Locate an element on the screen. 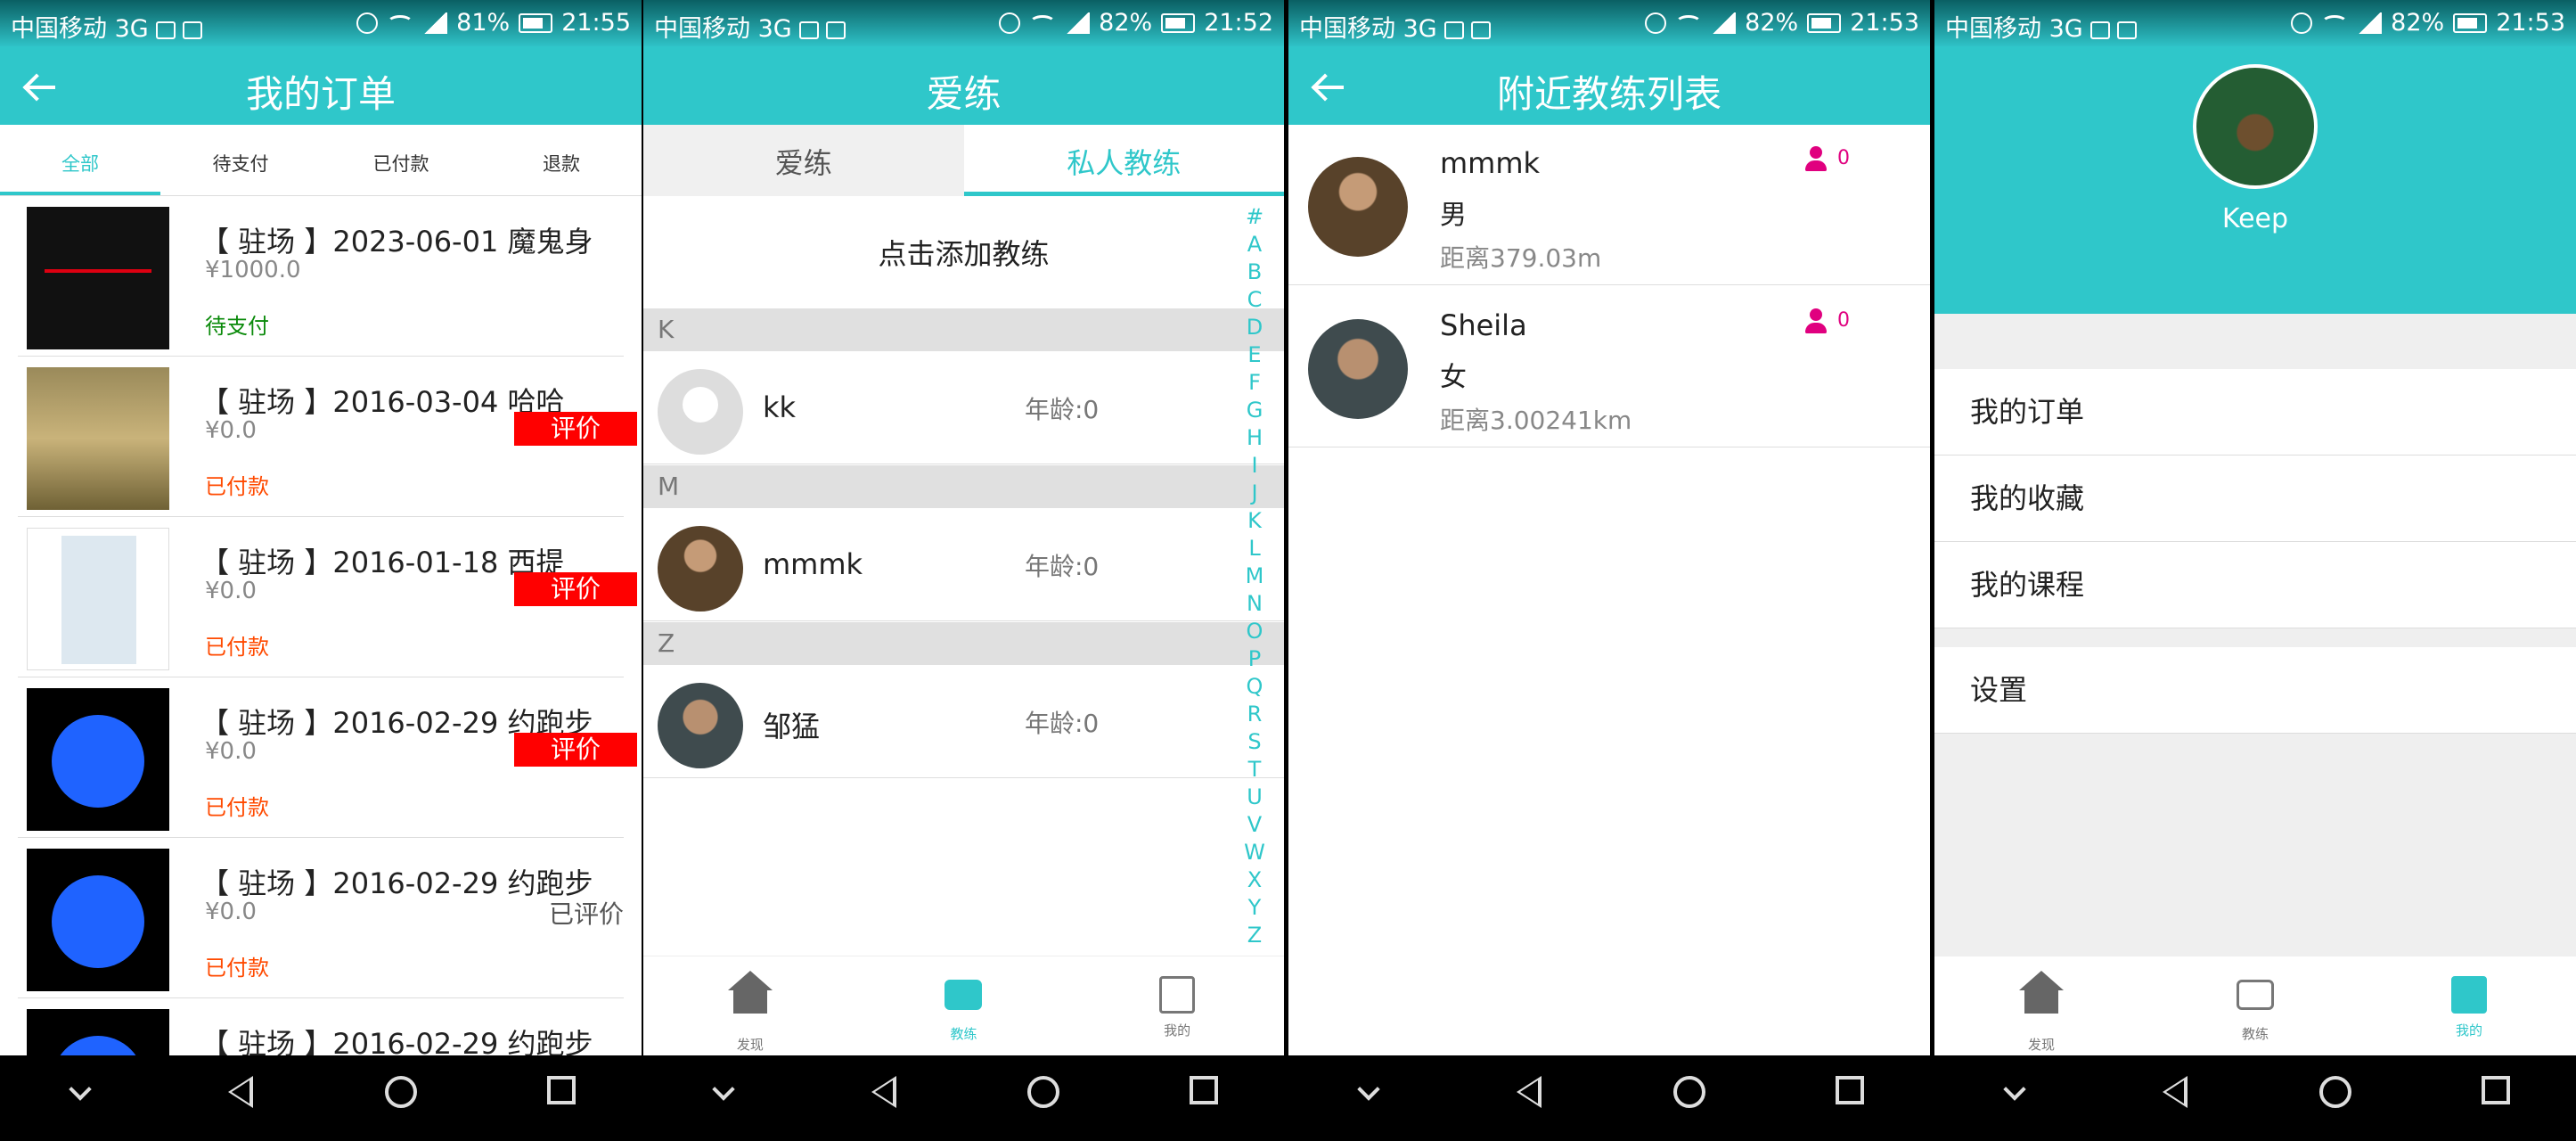 This screenshot has height=1141, width=2576. tab-paid: 已付款 is located at coordinates (401, 160).